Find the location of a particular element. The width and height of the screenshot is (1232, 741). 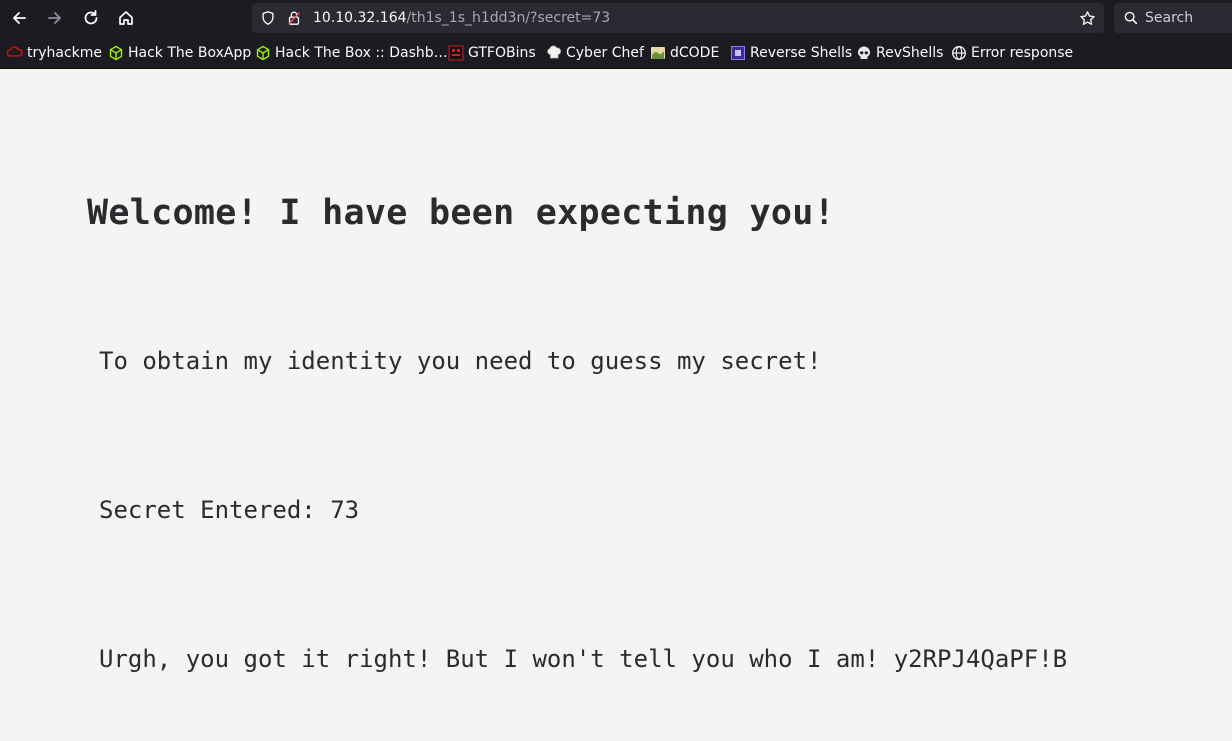

home-icon is located at coordinates (126, 18).